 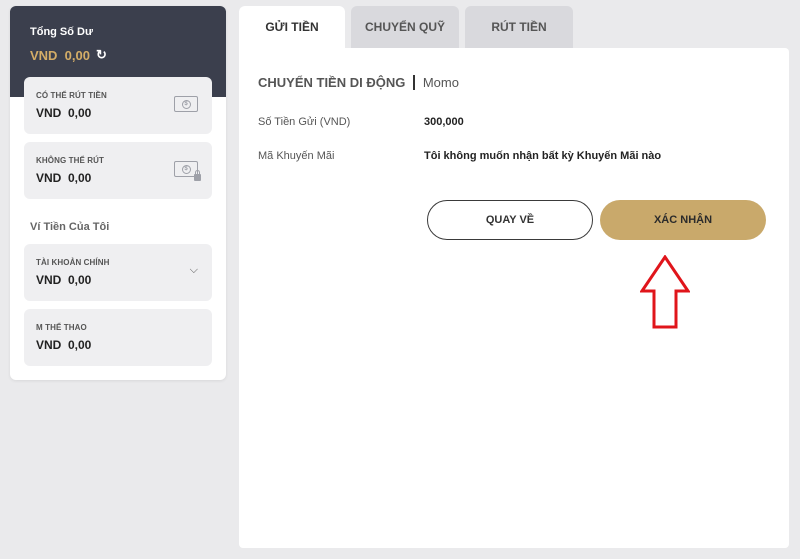 What do you see at coordinates (519, 27) in the screenshot?
I see `tab-withdraw: RÚT TIỀN` at bounding box center [519, 27].